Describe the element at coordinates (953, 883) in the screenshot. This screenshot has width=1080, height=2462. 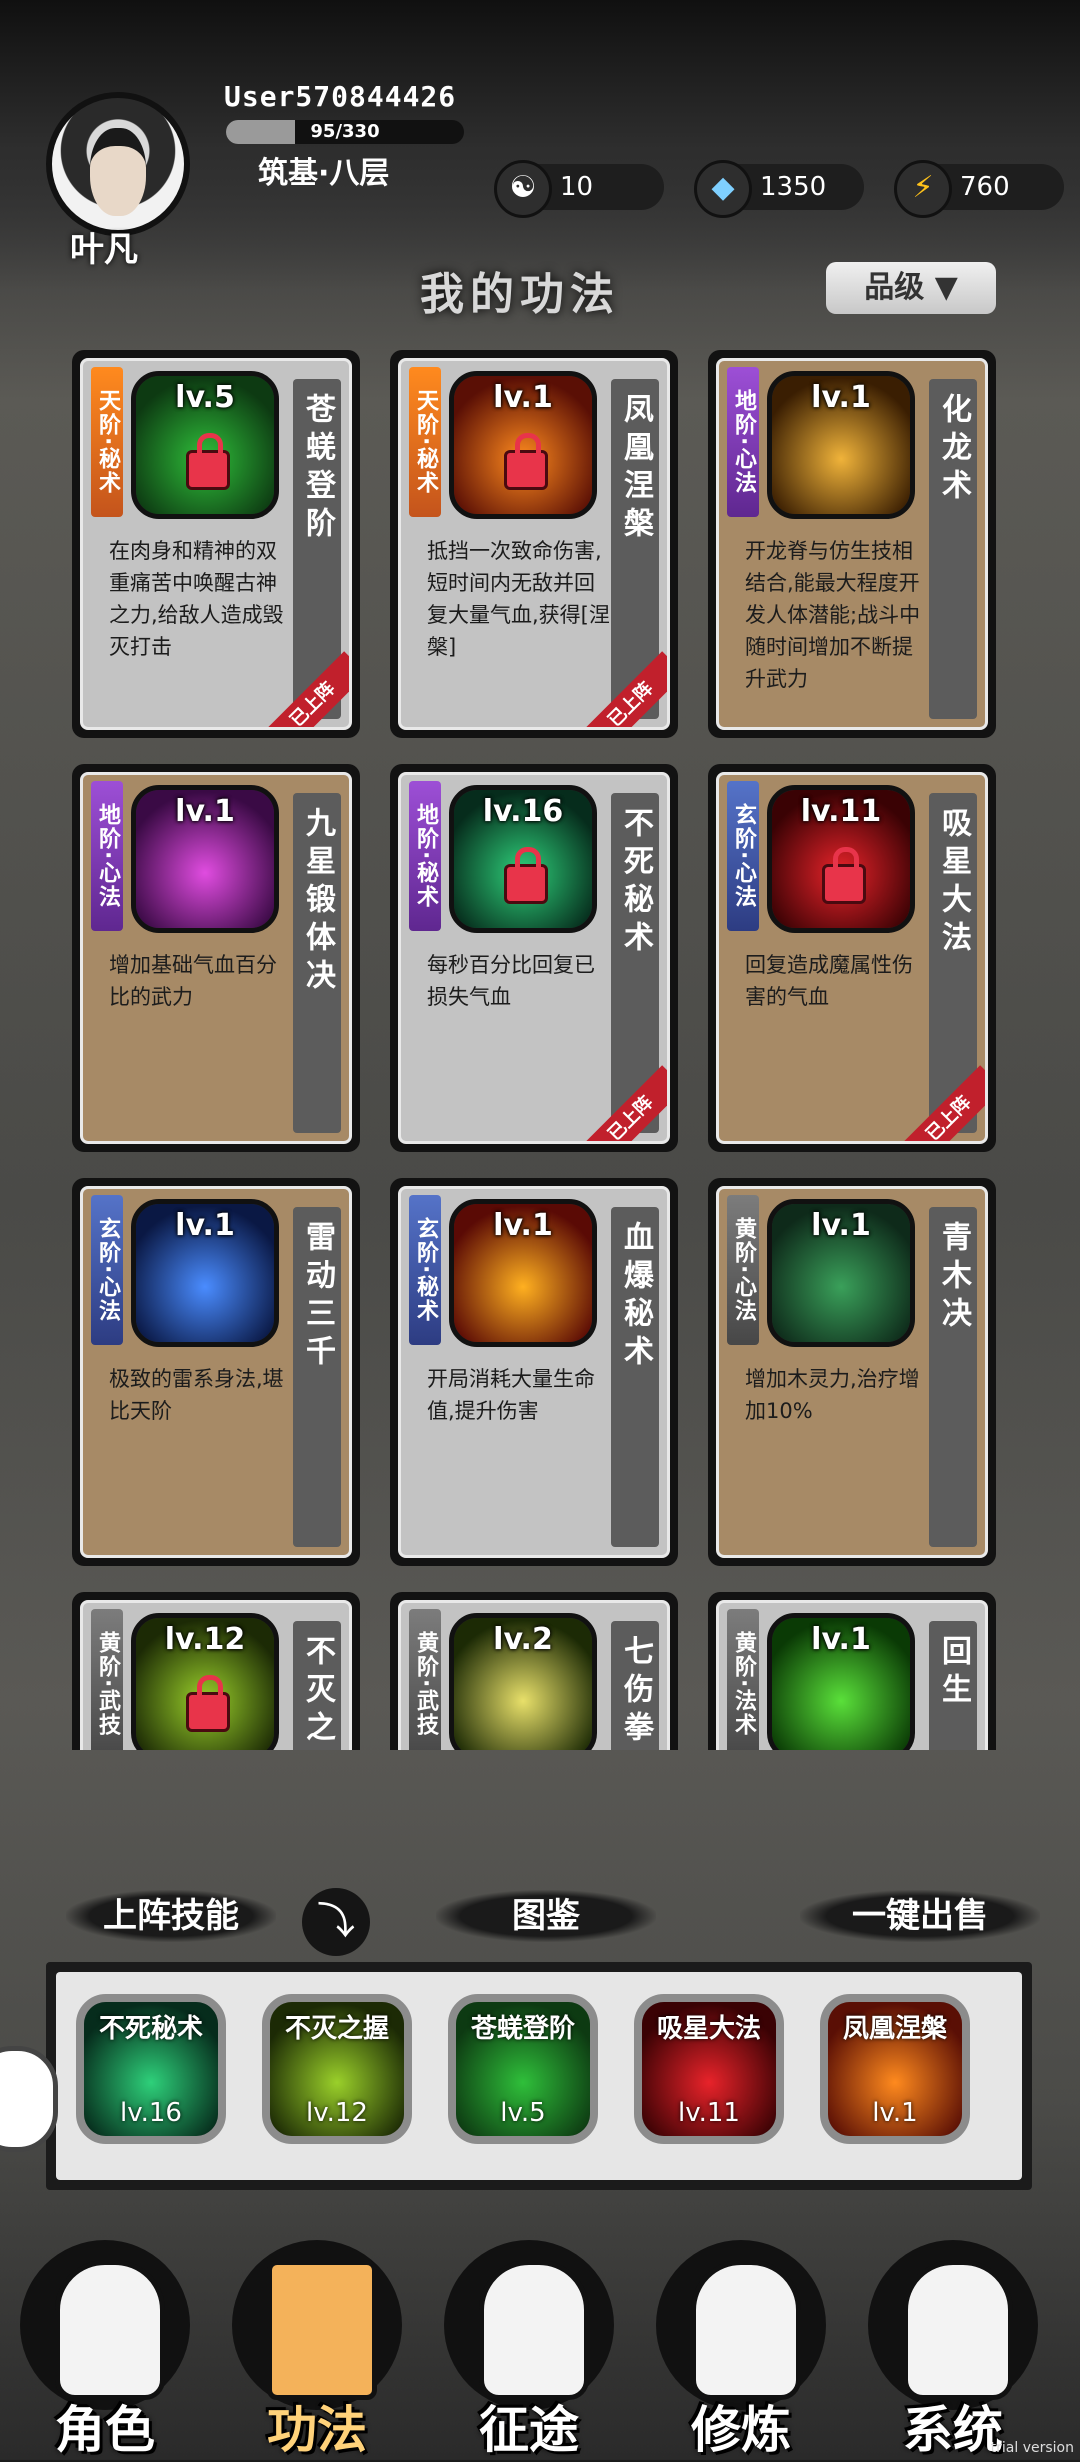
I see `skill-name: 吸星大法` at that location.